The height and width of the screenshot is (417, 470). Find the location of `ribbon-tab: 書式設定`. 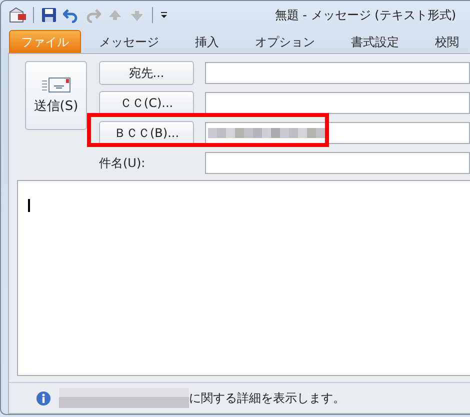

ribbon-tab: 書式設定 is located at coordinates (375, 41).